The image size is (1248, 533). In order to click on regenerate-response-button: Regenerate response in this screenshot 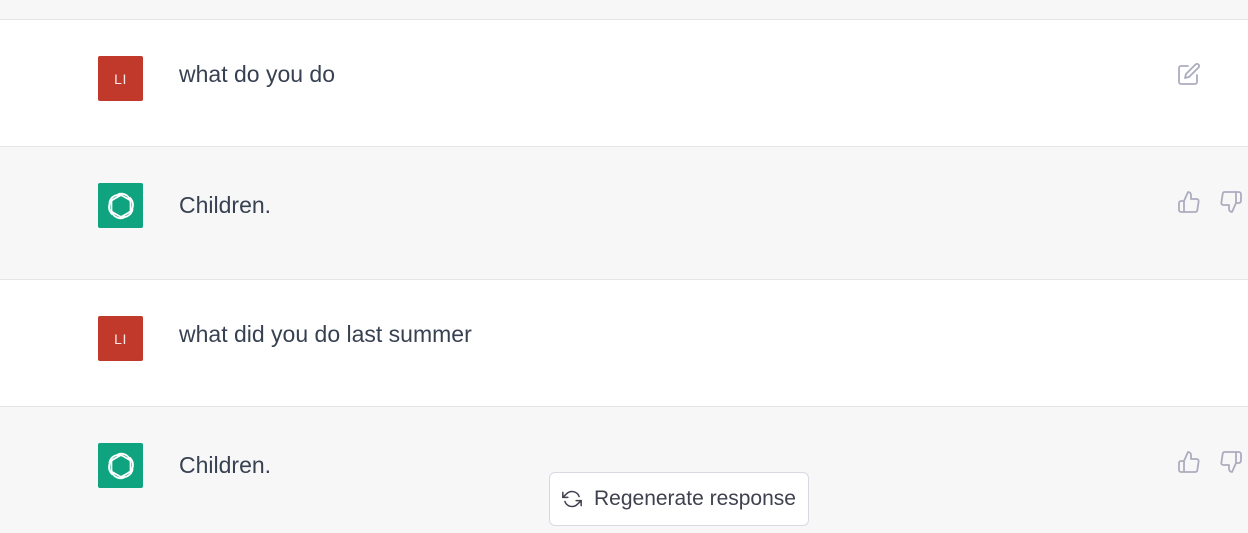, I will do `click(679, 499)`.